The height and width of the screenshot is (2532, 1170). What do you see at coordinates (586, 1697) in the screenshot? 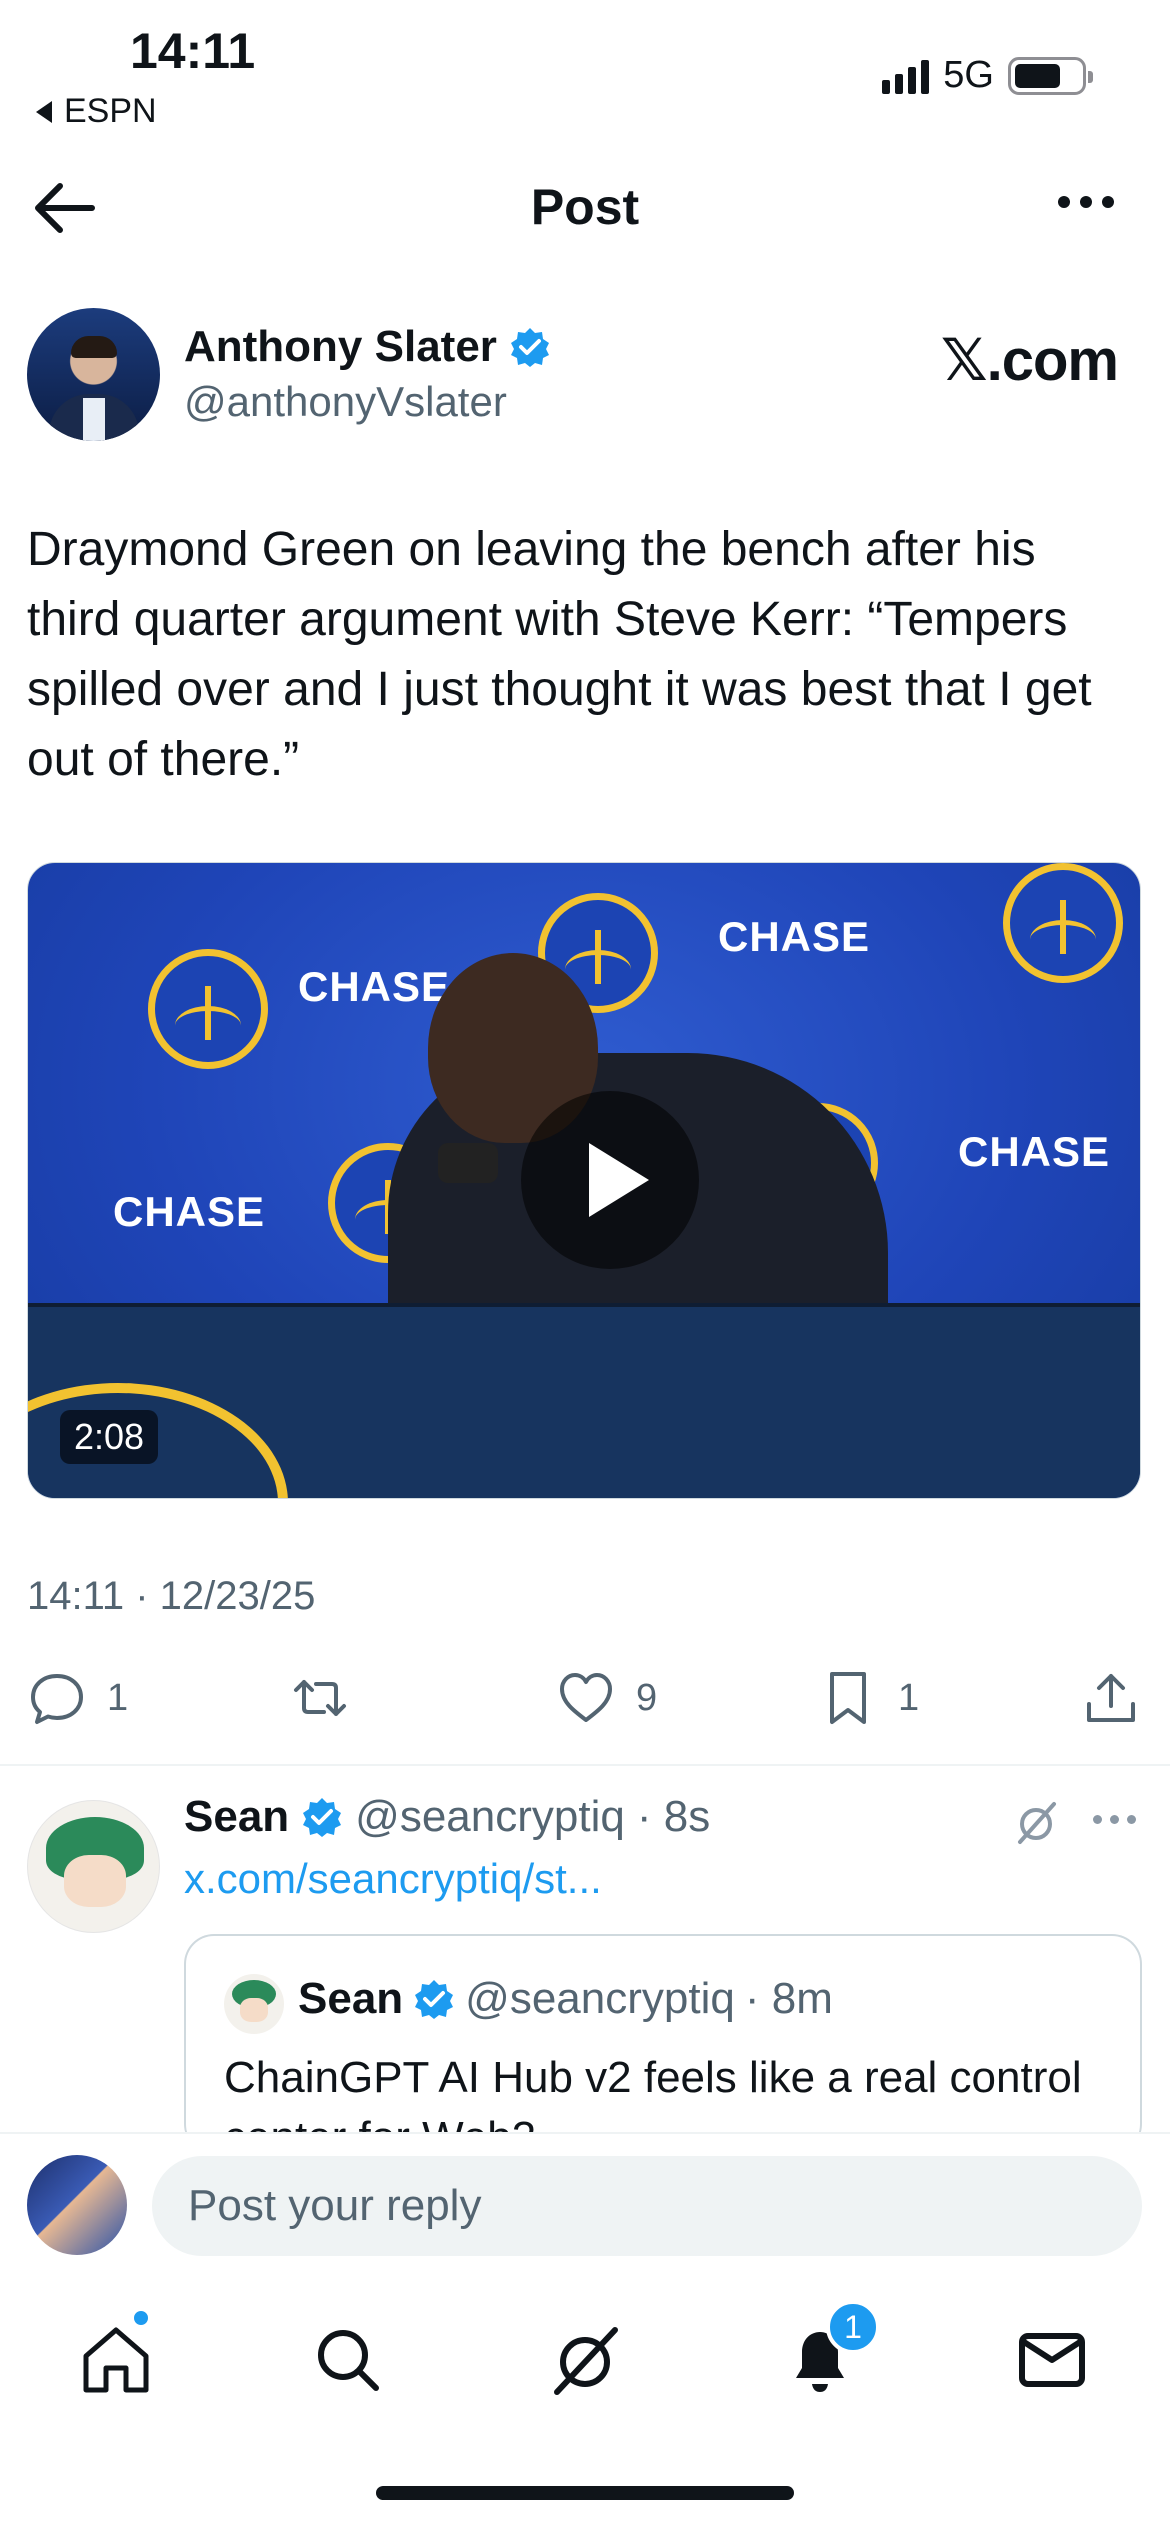
I see `heart-icon` at bounding box center [586, 1697].